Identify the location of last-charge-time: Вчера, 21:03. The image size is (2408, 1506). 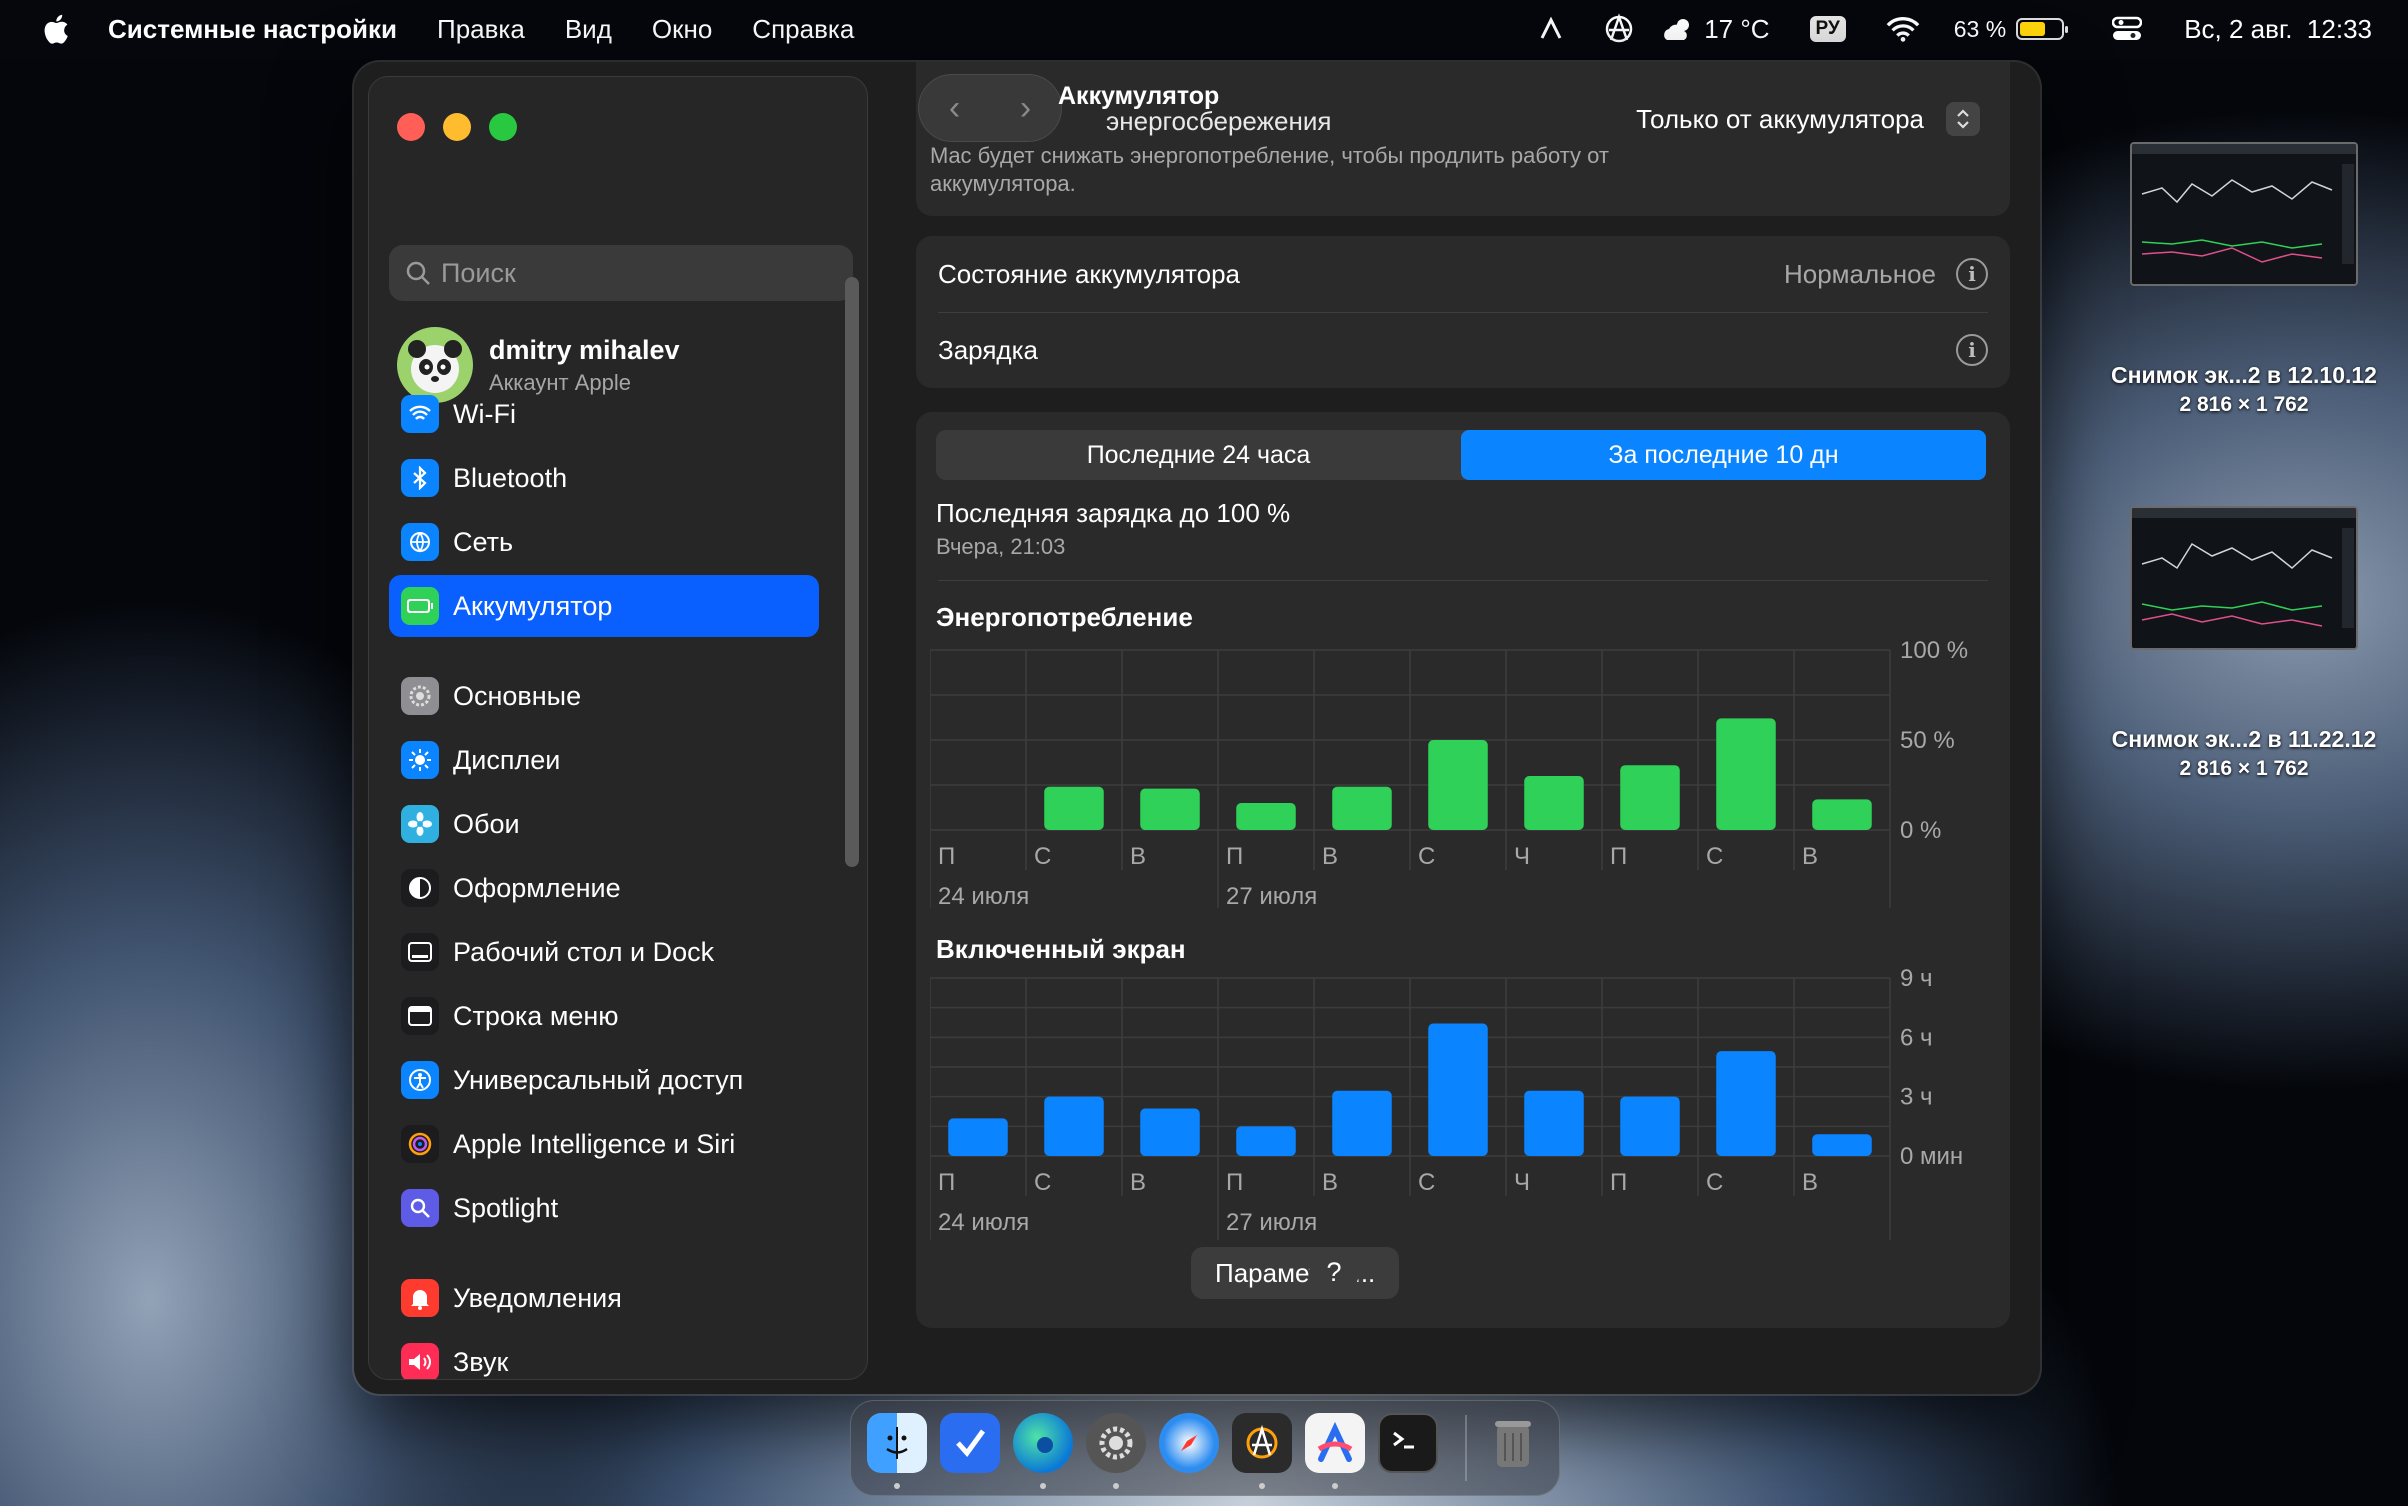
(1001, 546).